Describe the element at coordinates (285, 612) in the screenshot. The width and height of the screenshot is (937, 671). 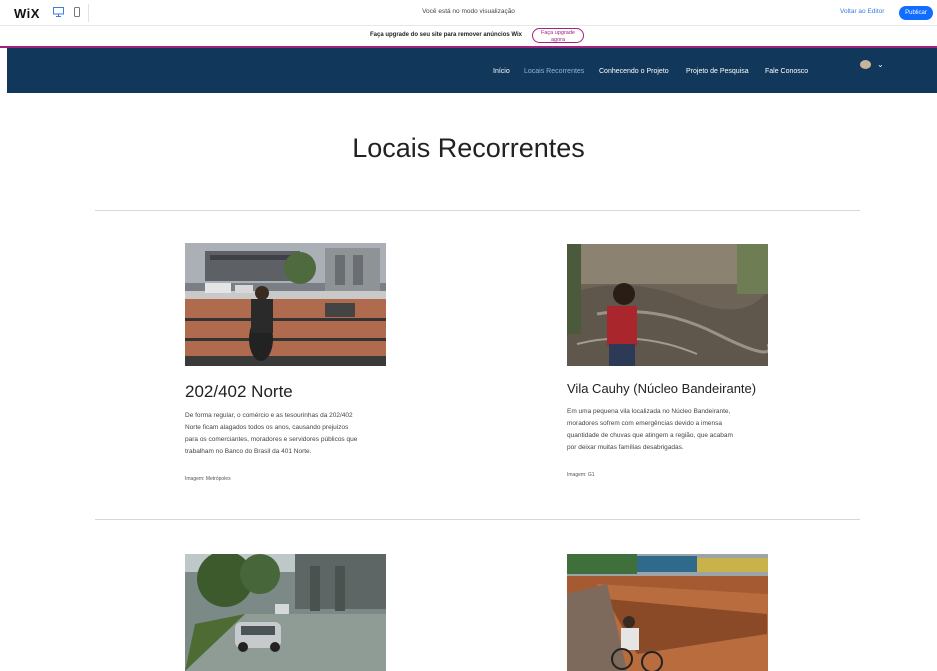
I see `image-flooded-road` at that location.